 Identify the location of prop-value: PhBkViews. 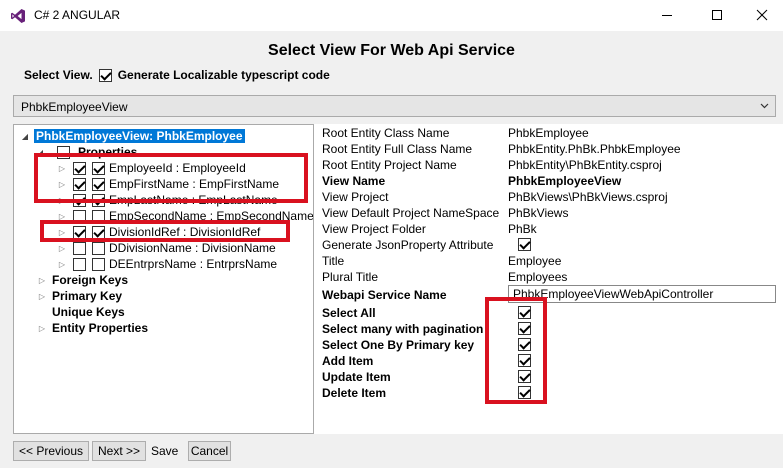
(538, 213).